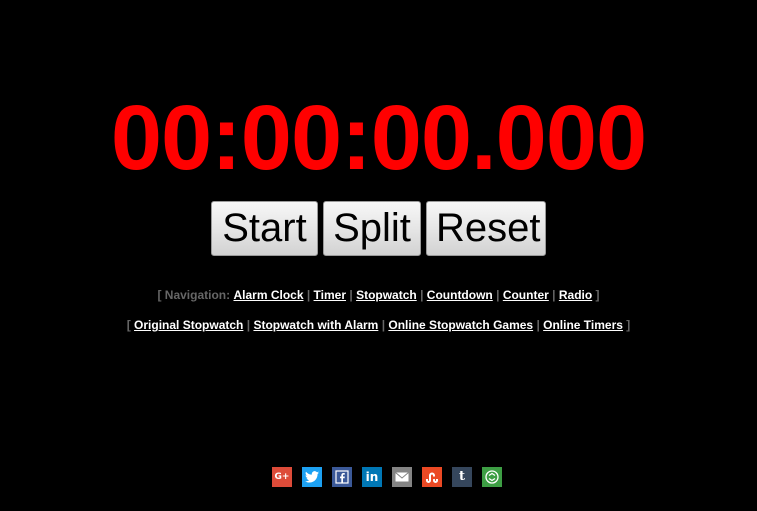 The height and width of the screenshot is (511, 757). Describe the element at coordinates (312, 477) in the screenshot. I see `twitter-icon` at that location.